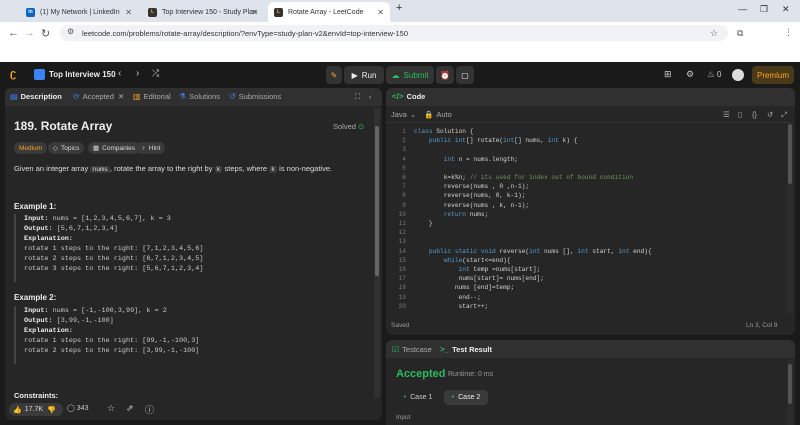 The image size is (800, 425). Describe the element at coordinates (784, 115) in the screenshot. I see `expand-icon: ⤢` at that location.